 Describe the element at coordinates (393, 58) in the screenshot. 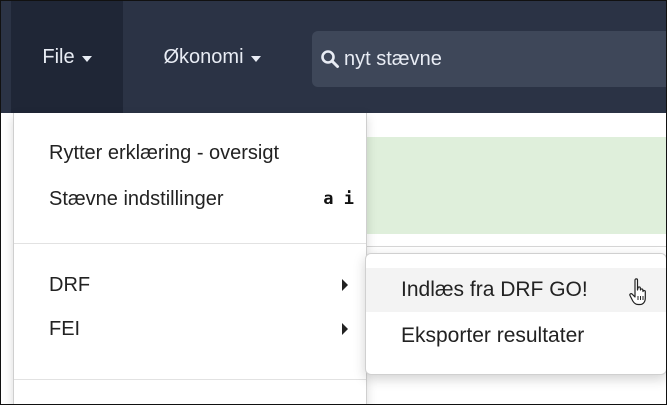

I see `search-text: nyt stævne` at that location.